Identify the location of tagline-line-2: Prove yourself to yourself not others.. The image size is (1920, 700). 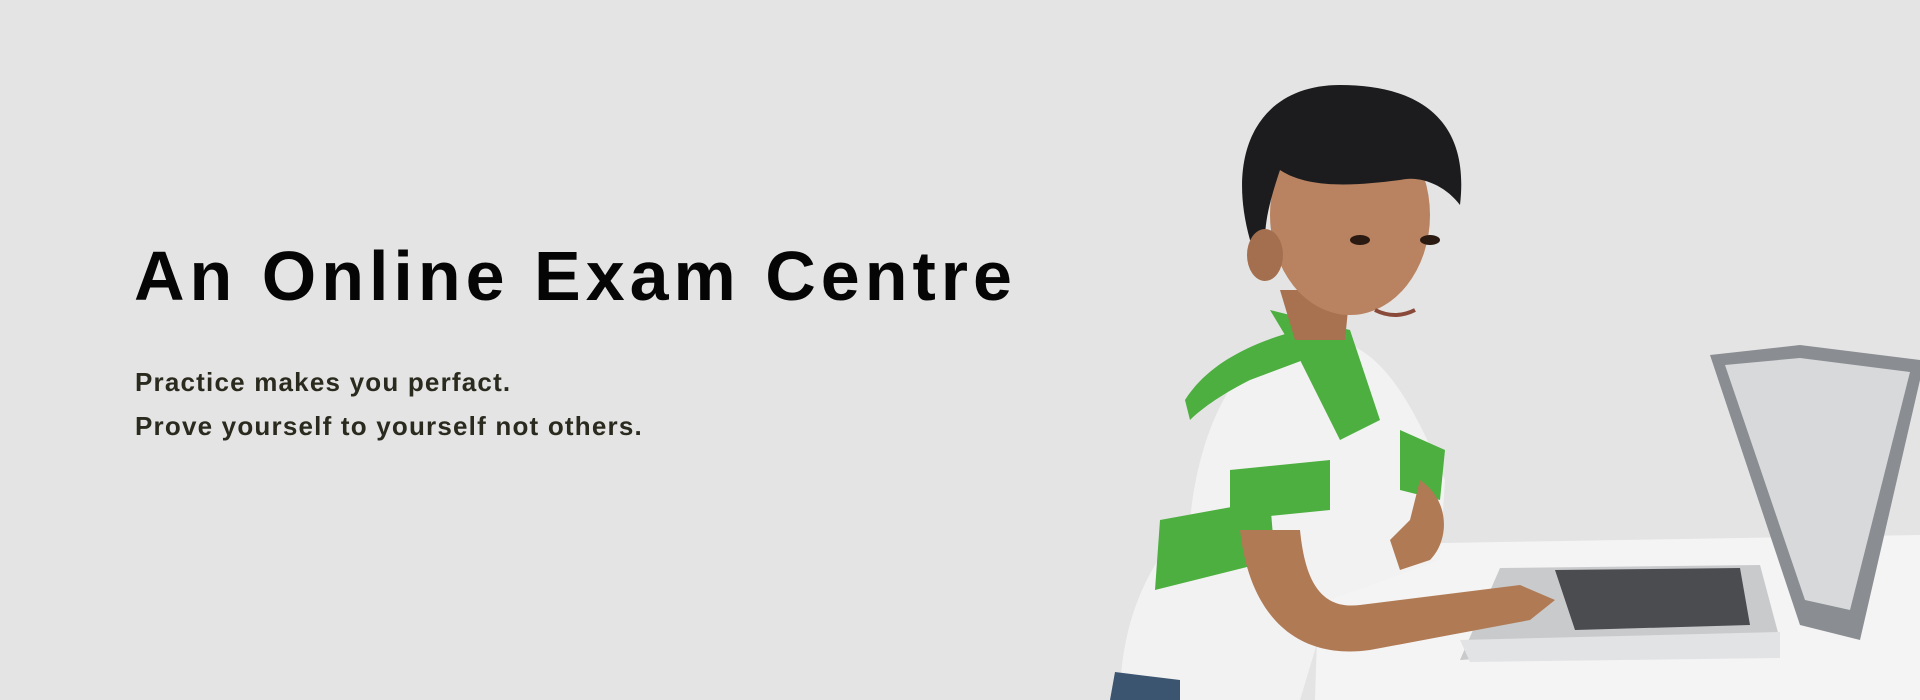
(389, 426).